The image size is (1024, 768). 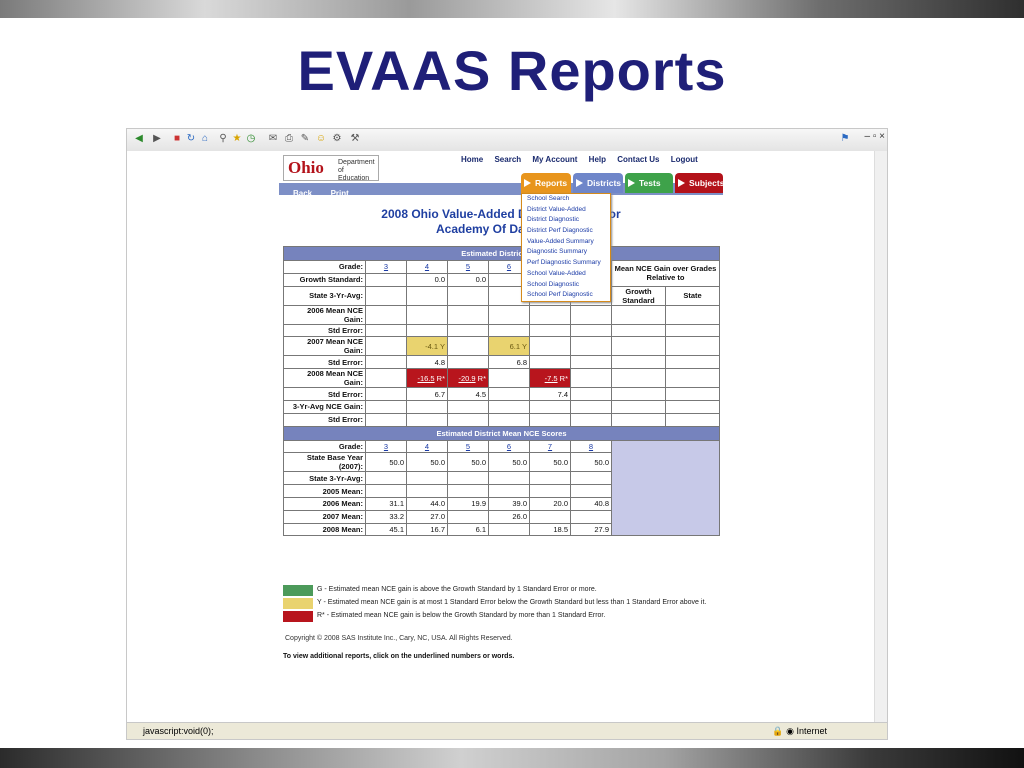 What do you see at coordinates (177, 139) in the screenshot?
I see `stop-icon: ■` at bounding box center [177, 139].